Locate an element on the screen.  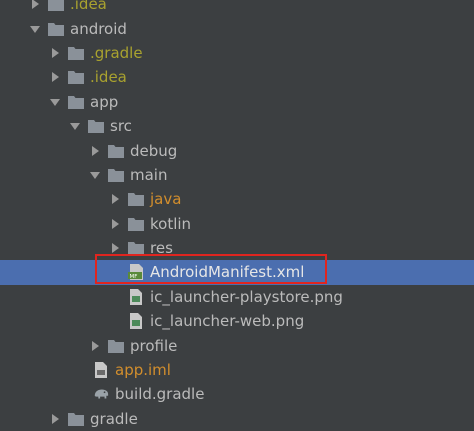
tree-row-android-manifest: MF AndroidManifest.xml is located at coordinates (237, 272).